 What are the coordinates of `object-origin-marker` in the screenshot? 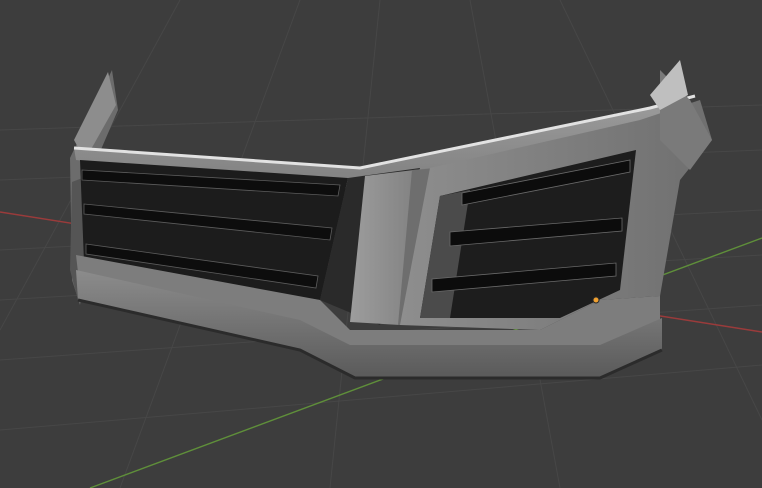 It's located at (596, 300).